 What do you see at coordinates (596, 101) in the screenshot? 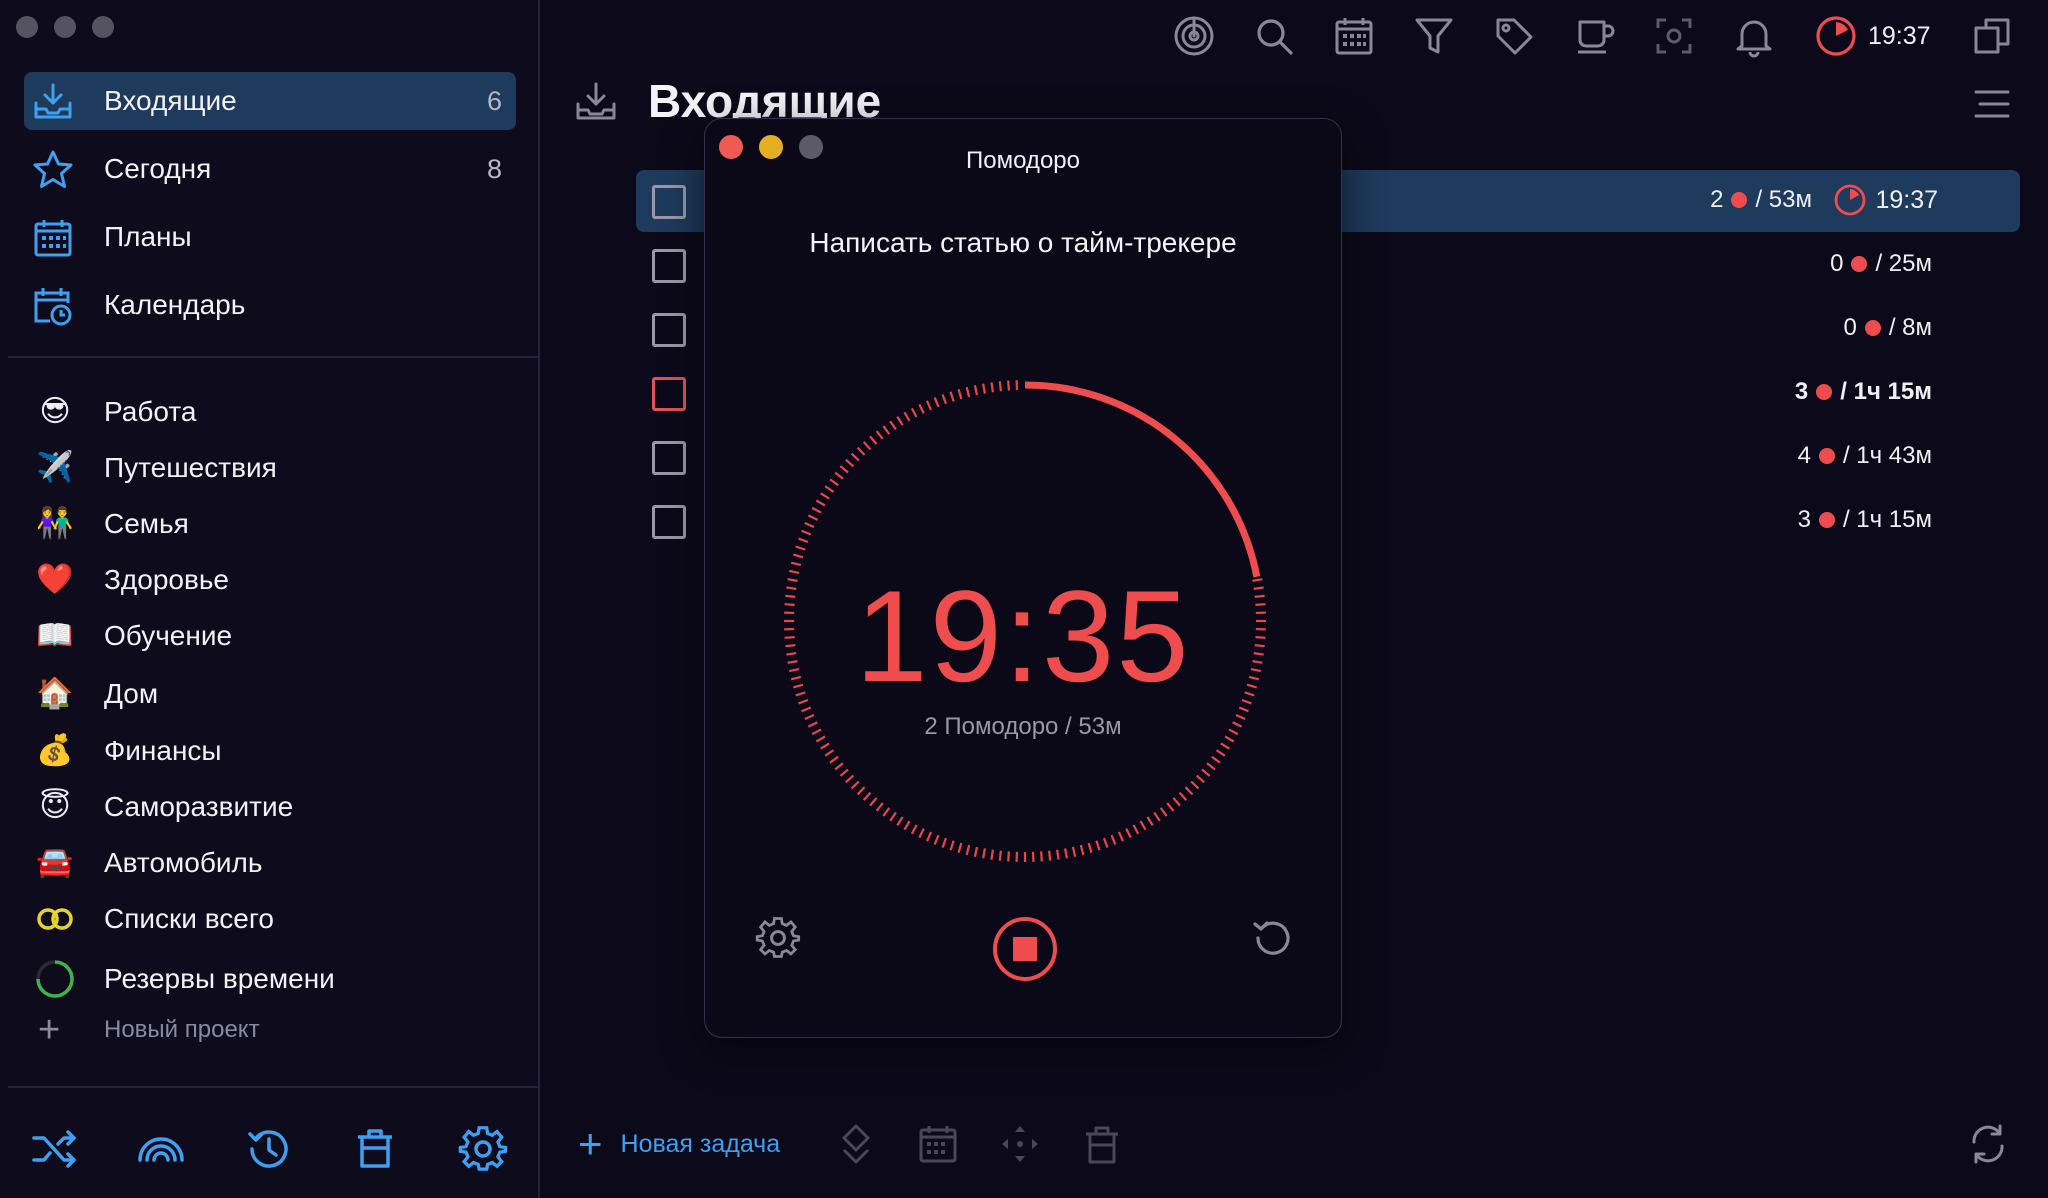
I see `inbox-tray-icon` at bounding box center [596, 101].